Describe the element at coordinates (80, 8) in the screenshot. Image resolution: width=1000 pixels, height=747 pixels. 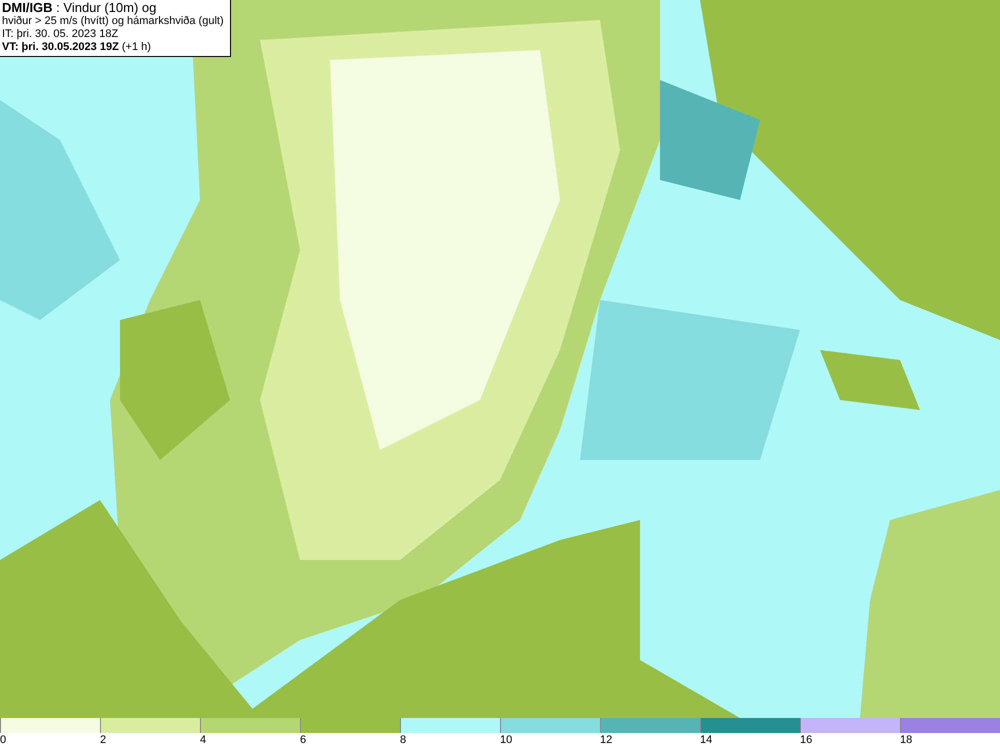
I see `title-line: DMI/IGB : Vindur (10m) og` at that location.